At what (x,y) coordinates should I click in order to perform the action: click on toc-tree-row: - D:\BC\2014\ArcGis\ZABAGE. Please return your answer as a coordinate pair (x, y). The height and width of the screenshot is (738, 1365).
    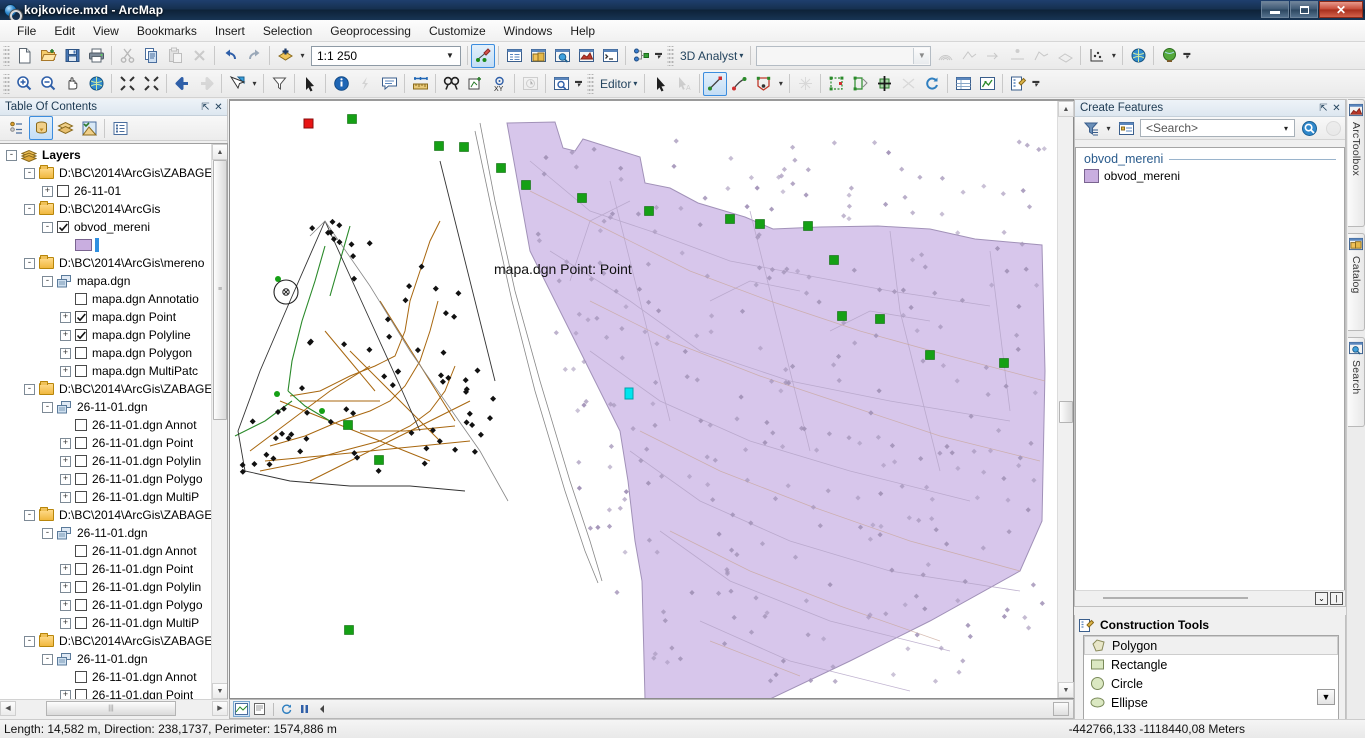
    Looking at the image, I should click on (105, 173).